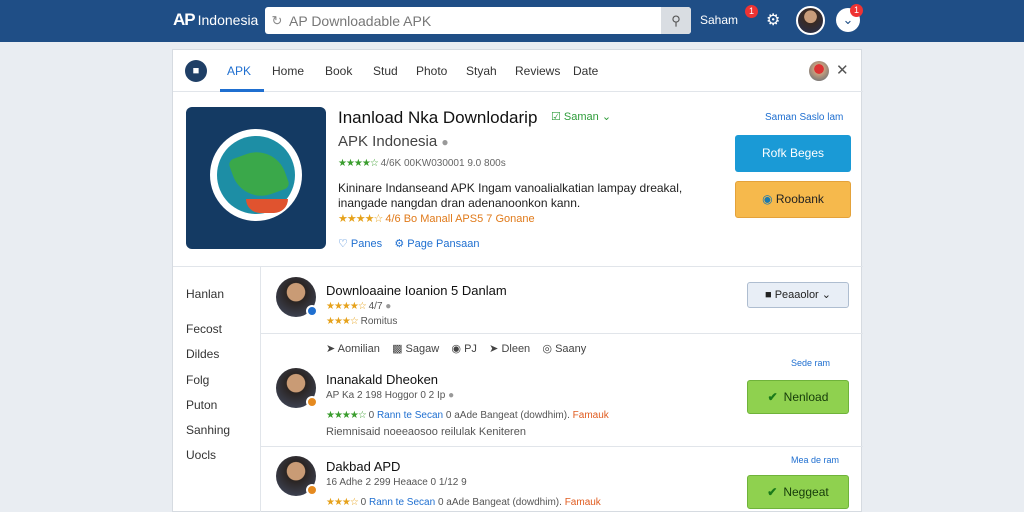  What do you see at coordinates (426, 432) in the screenshot?
I see `review-body: Riemnisaid noeeaosoo reilulak Keniteren` at bounding box center [426, 432].